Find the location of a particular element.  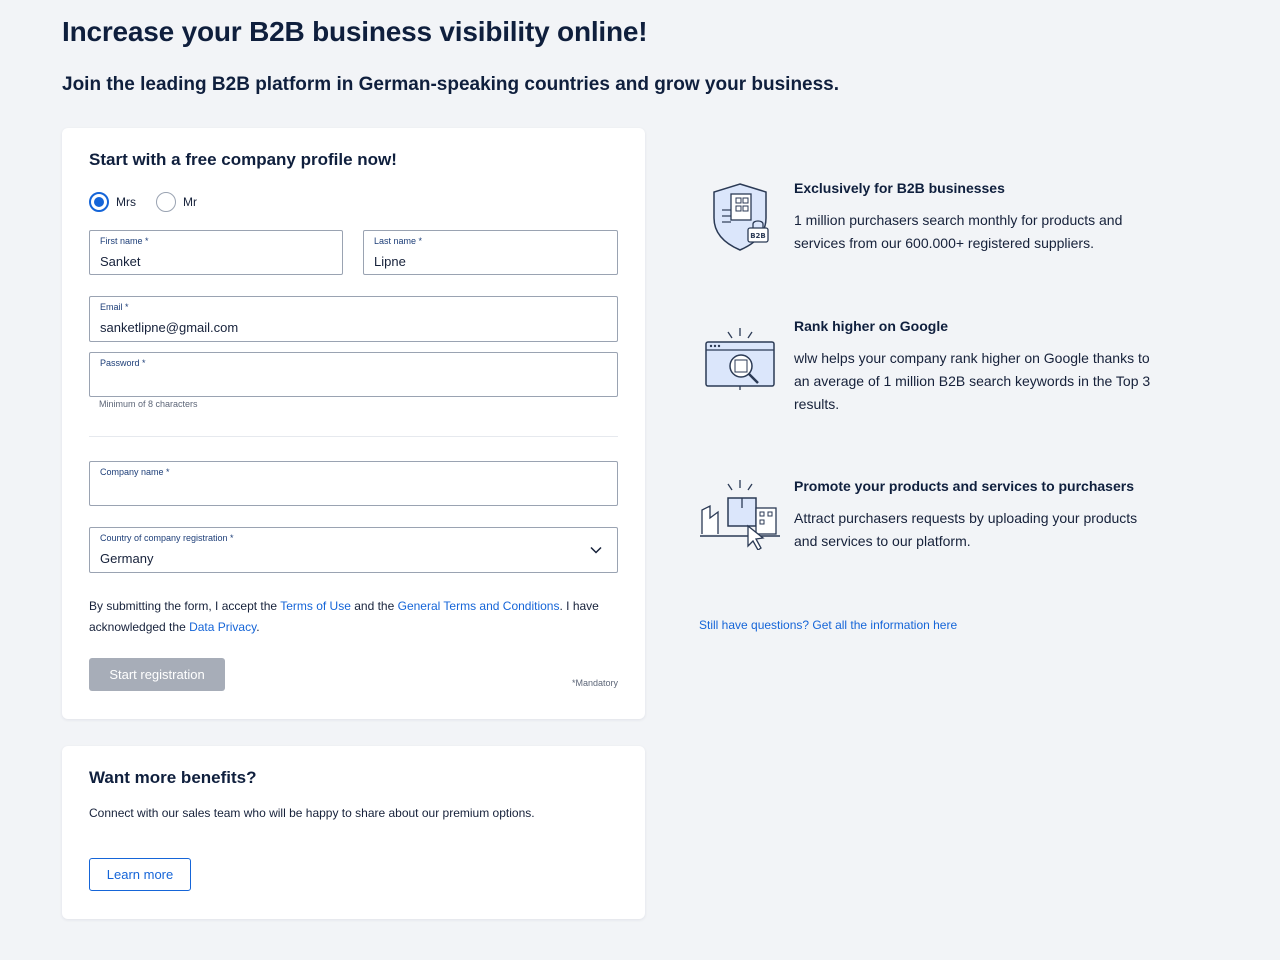

svg-text: B2B is located at coordinates (758, 236).